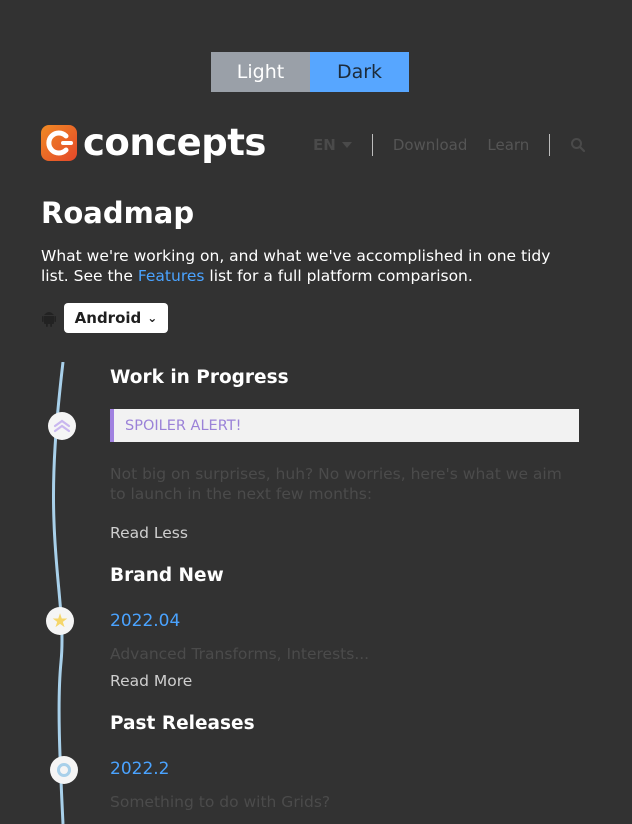 This screenshot has height=824, width=632. What do you see at coordinates (59, 143) in the screenshot?
I see `concepts-logo-icon` at bounding box center [59, 143].